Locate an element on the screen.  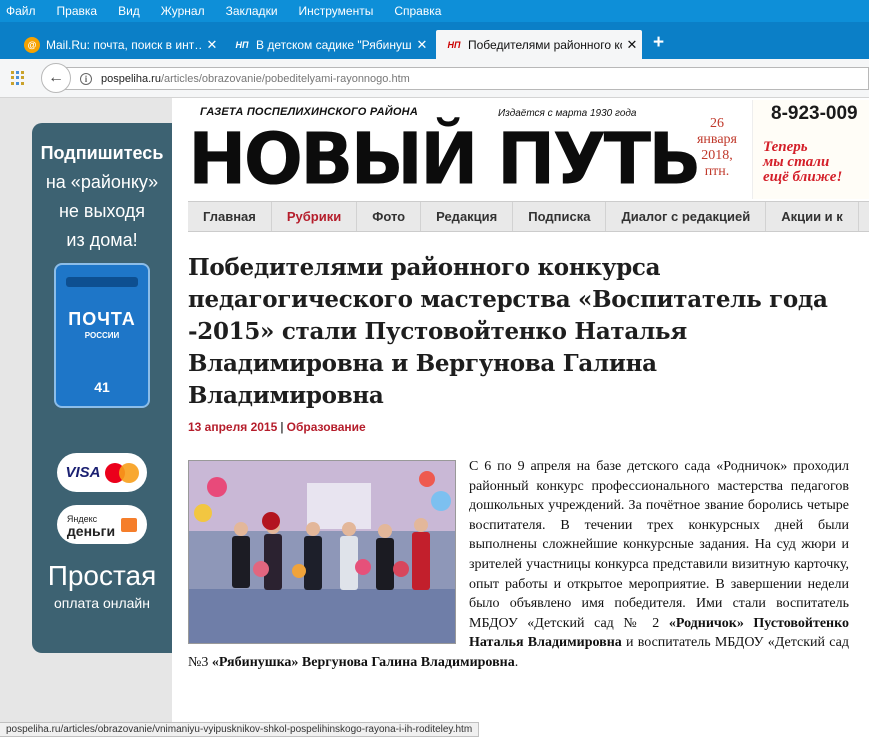
visa-mastercard-logo: VISA is located at coordinates (102, 472).